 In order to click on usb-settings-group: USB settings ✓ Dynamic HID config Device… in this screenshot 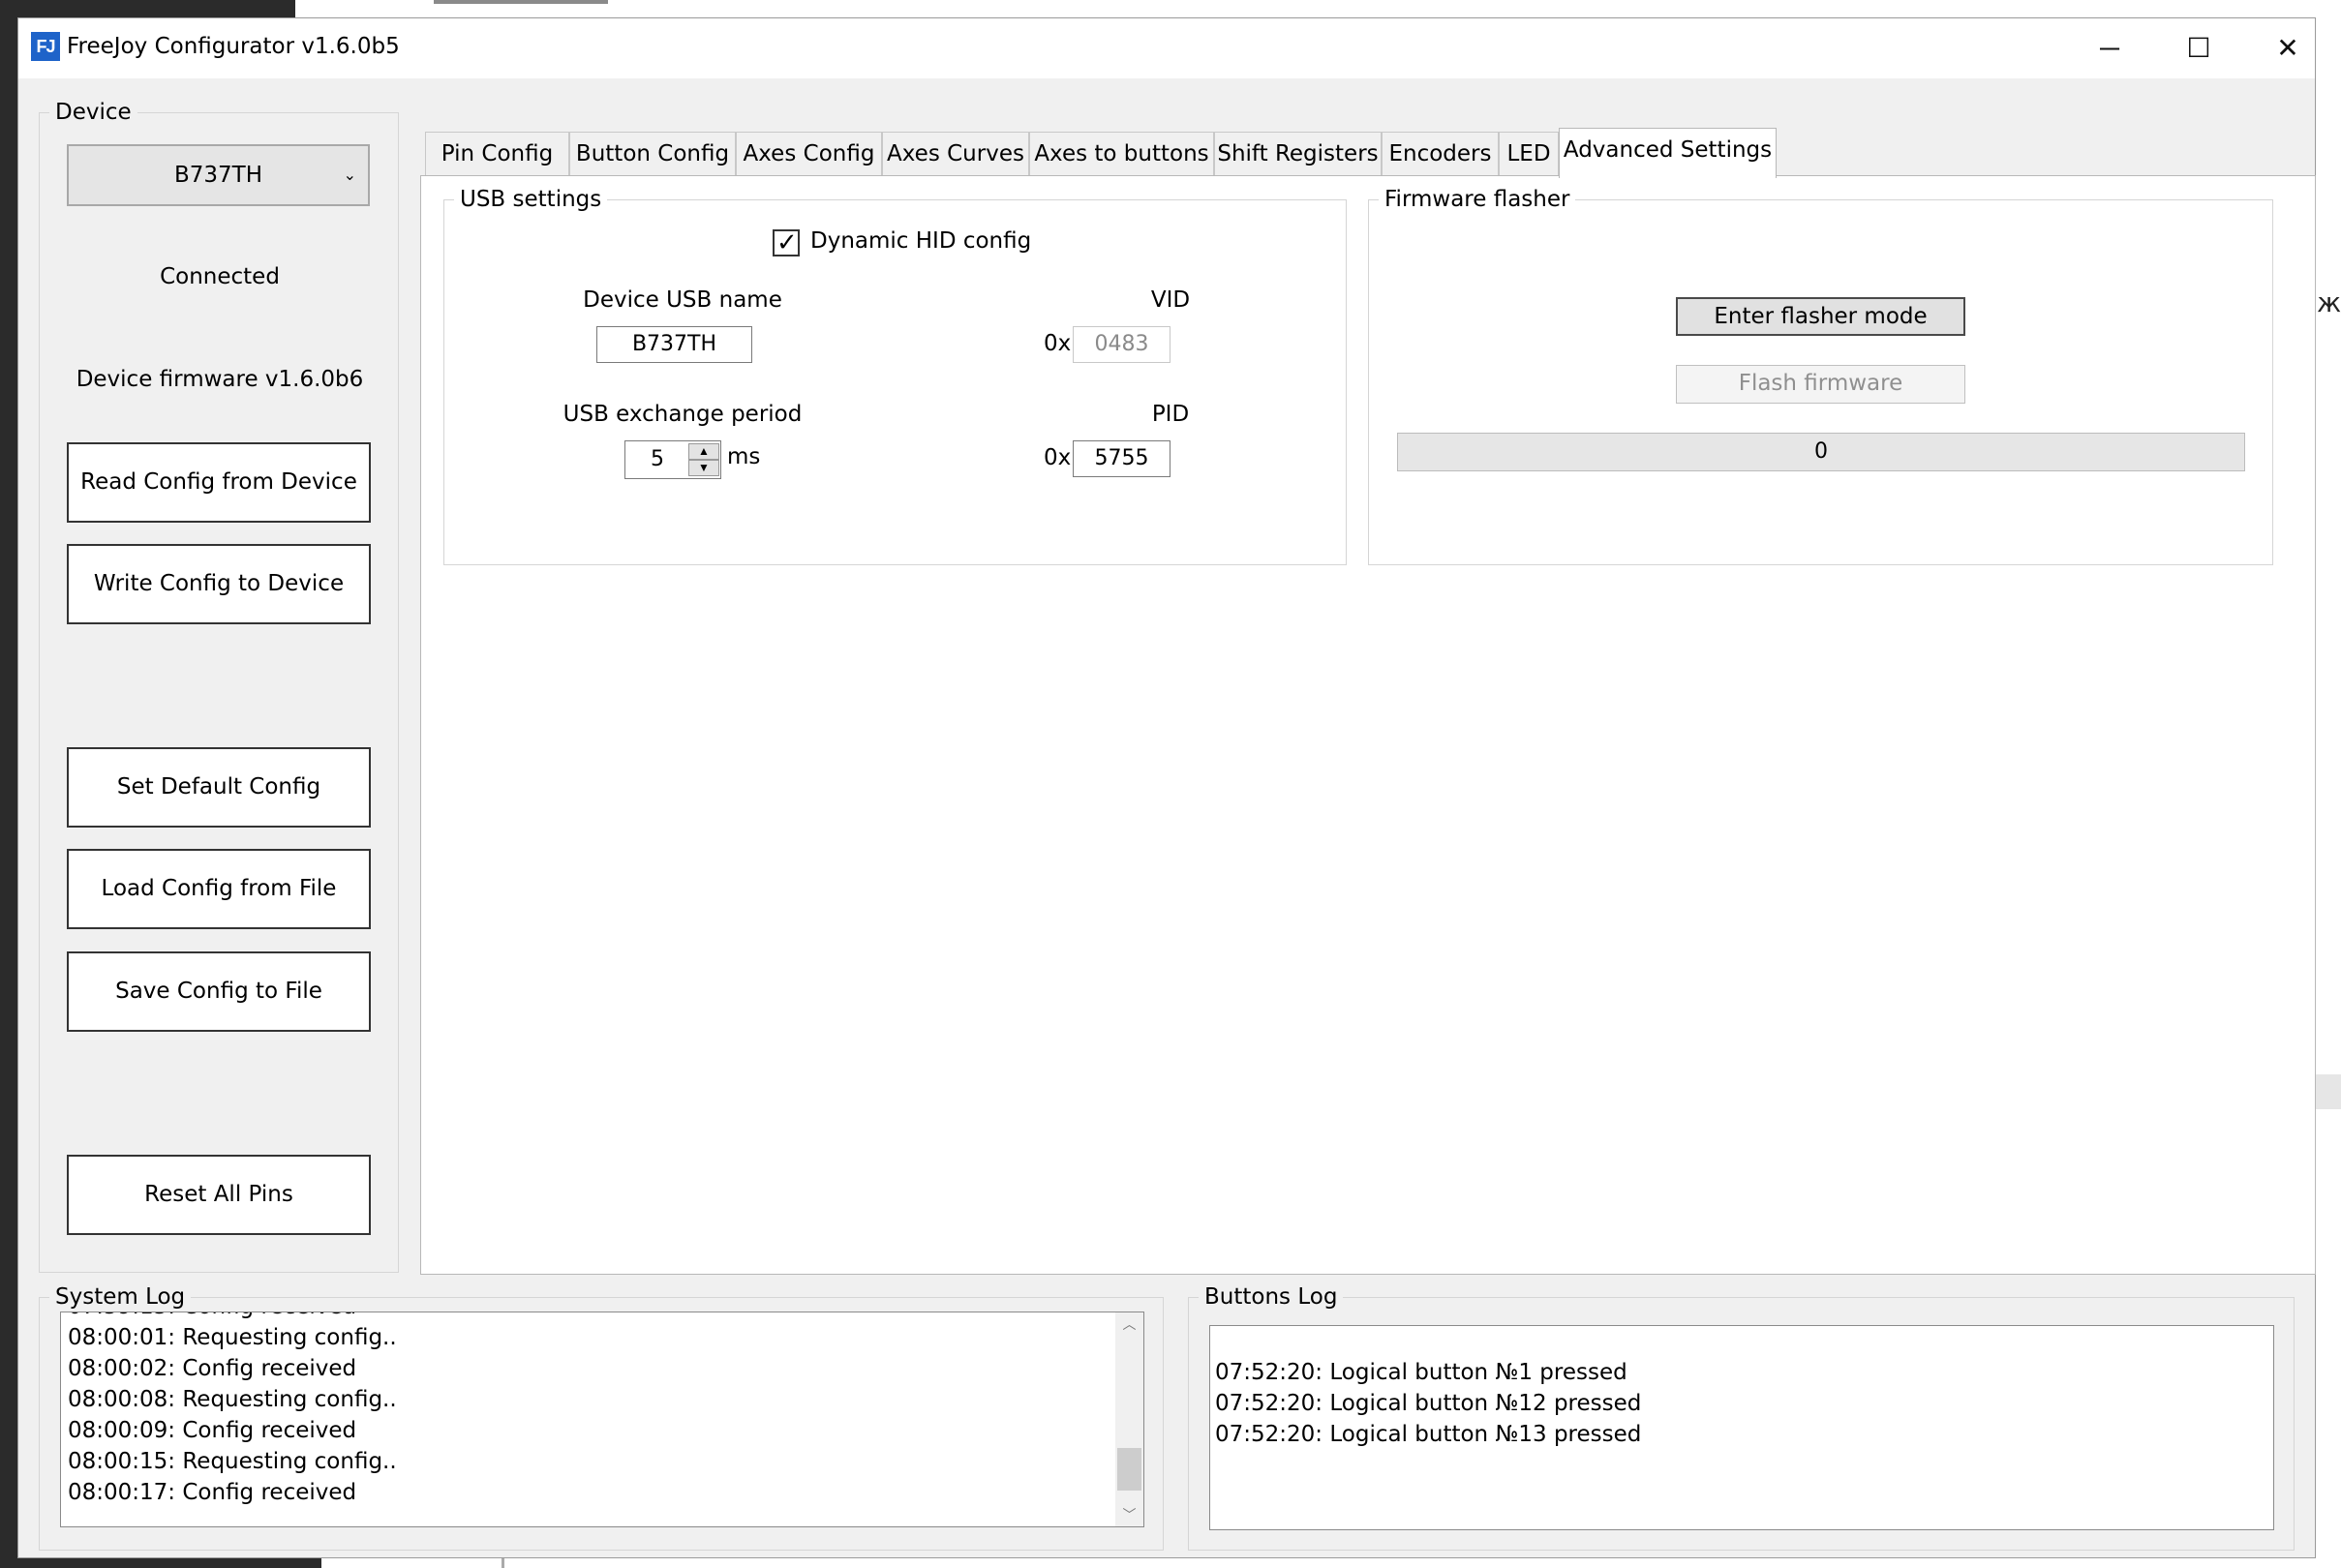, I will do `click(895, 375)`.